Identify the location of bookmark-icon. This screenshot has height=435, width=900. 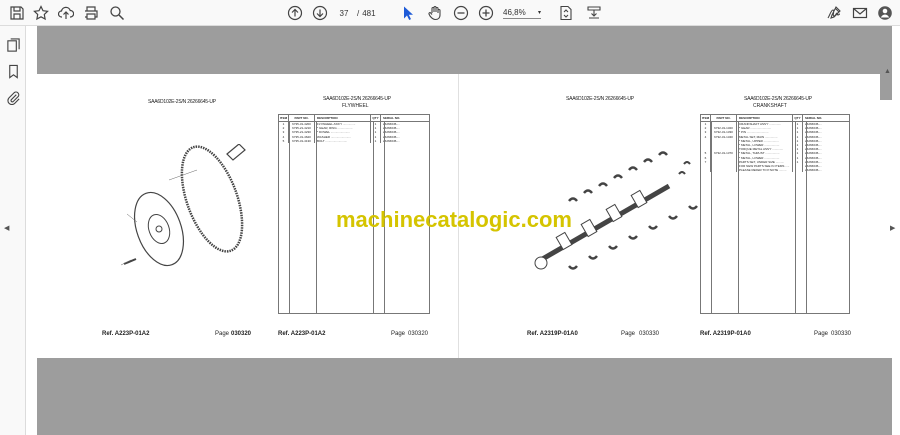
(13, 71).